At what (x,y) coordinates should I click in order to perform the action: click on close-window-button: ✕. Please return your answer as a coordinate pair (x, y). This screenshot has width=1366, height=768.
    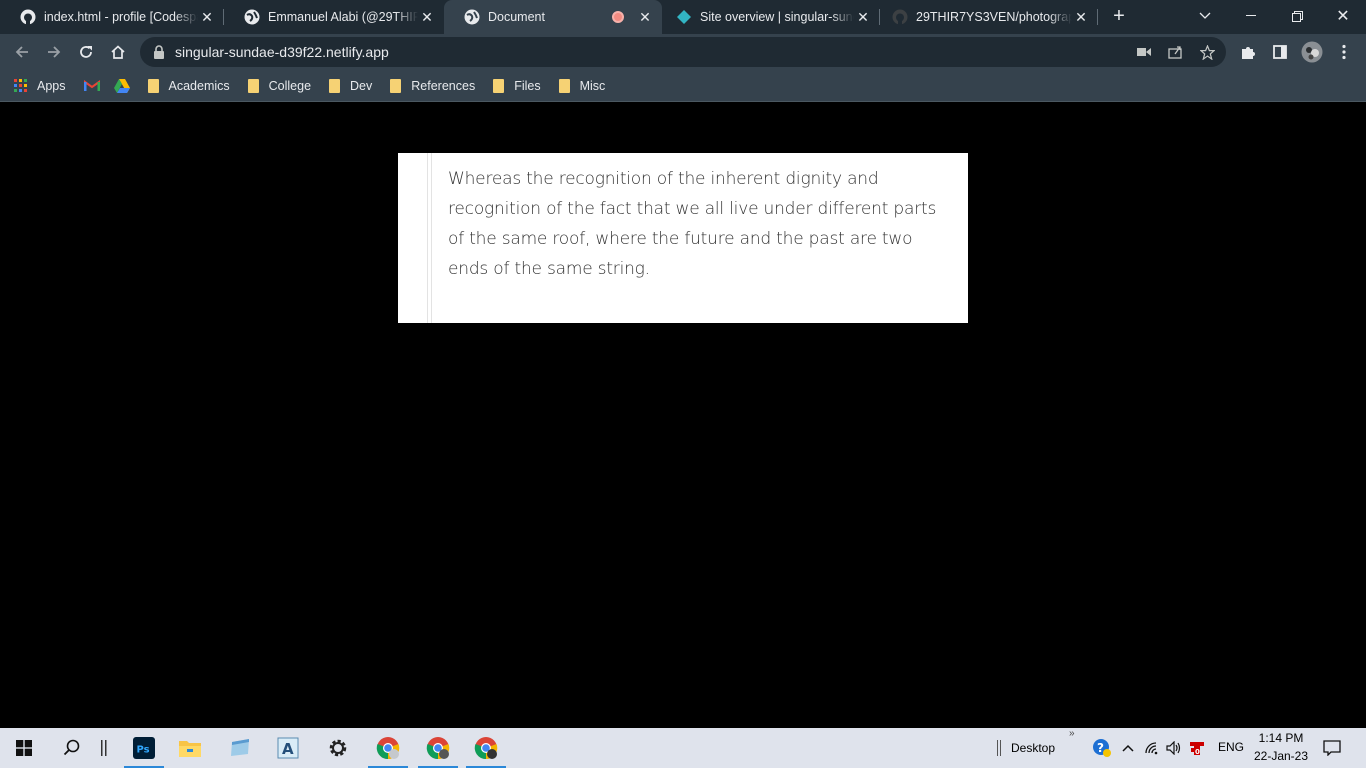
    Looking at the image, I should click on (1343, 16).